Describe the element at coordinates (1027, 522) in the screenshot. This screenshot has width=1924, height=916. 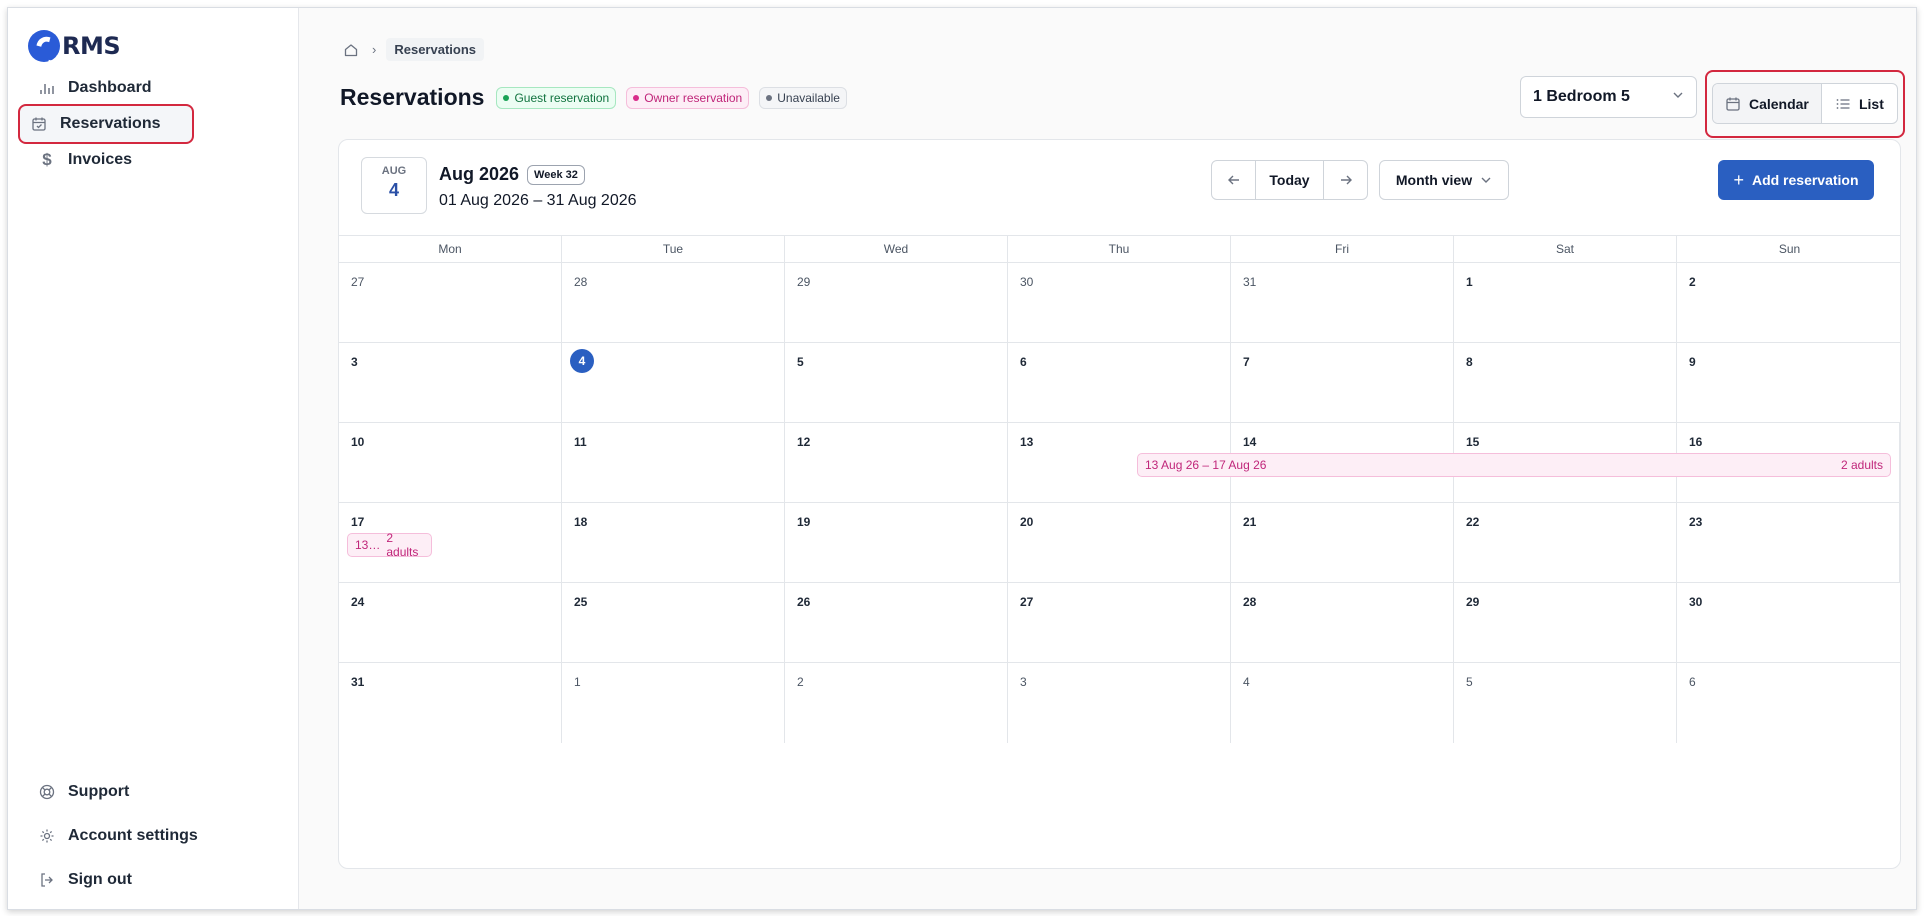
I see `day-number: 20` at that location.